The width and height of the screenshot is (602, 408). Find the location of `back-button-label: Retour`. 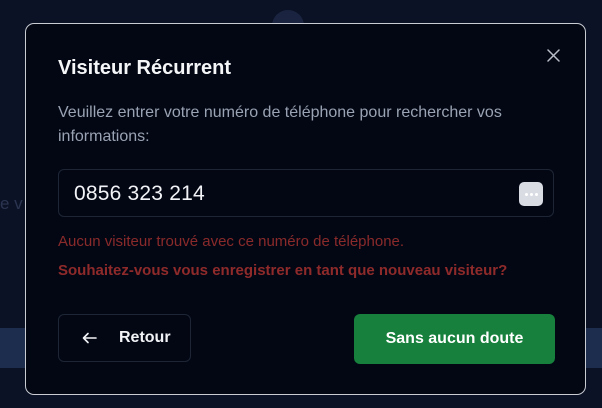

back-button-label: Retour is located at coordinates (145, 337).